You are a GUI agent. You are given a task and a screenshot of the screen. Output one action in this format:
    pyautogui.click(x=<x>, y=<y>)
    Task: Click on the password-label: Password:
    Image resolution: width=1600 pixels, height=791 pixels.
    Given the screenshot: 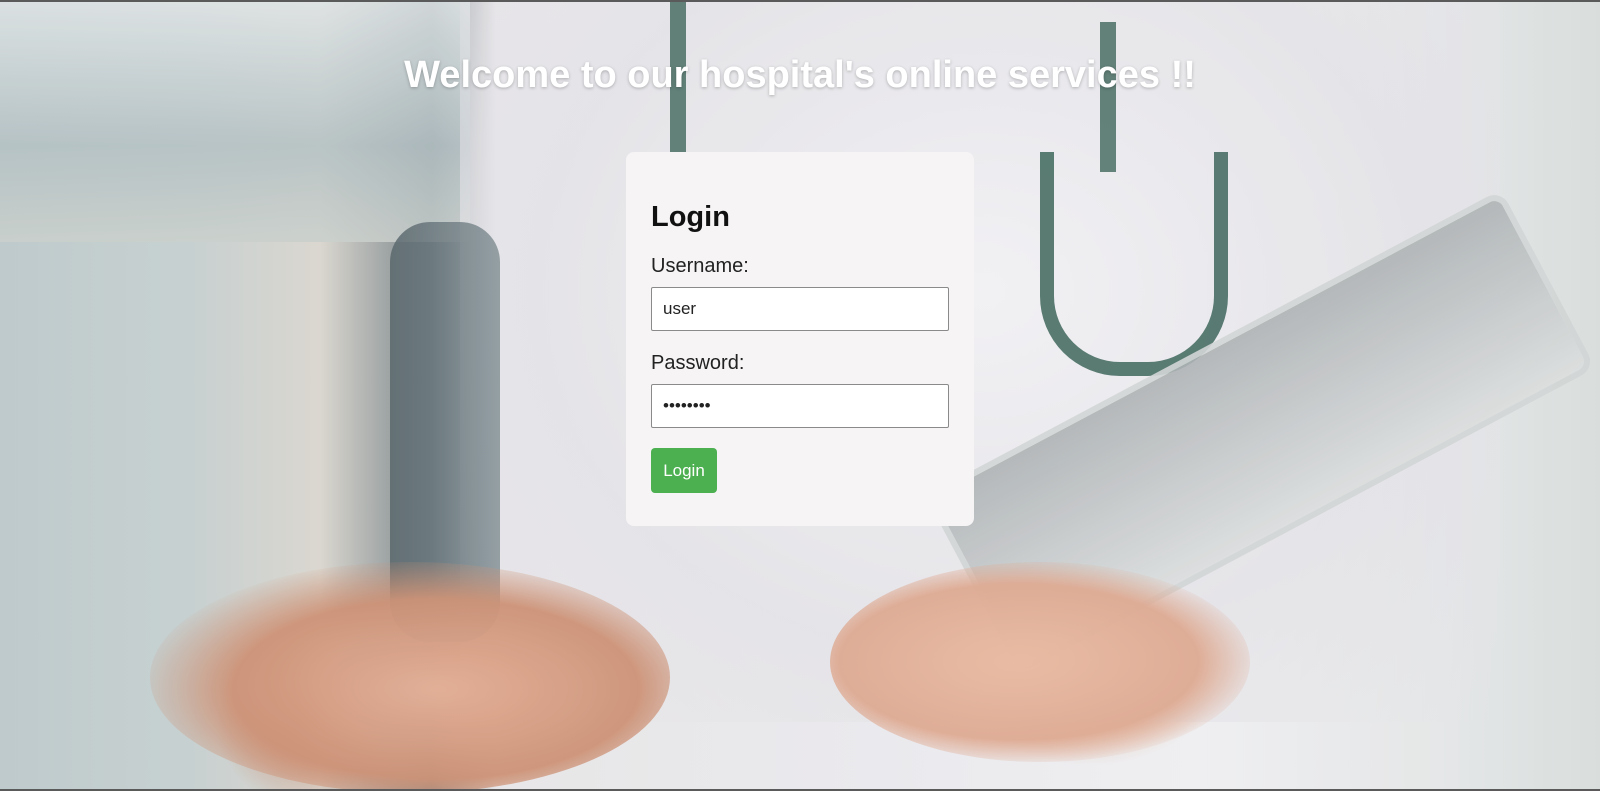 What is the action you would take?
    pyautogui.click(x=698, y=363)
    